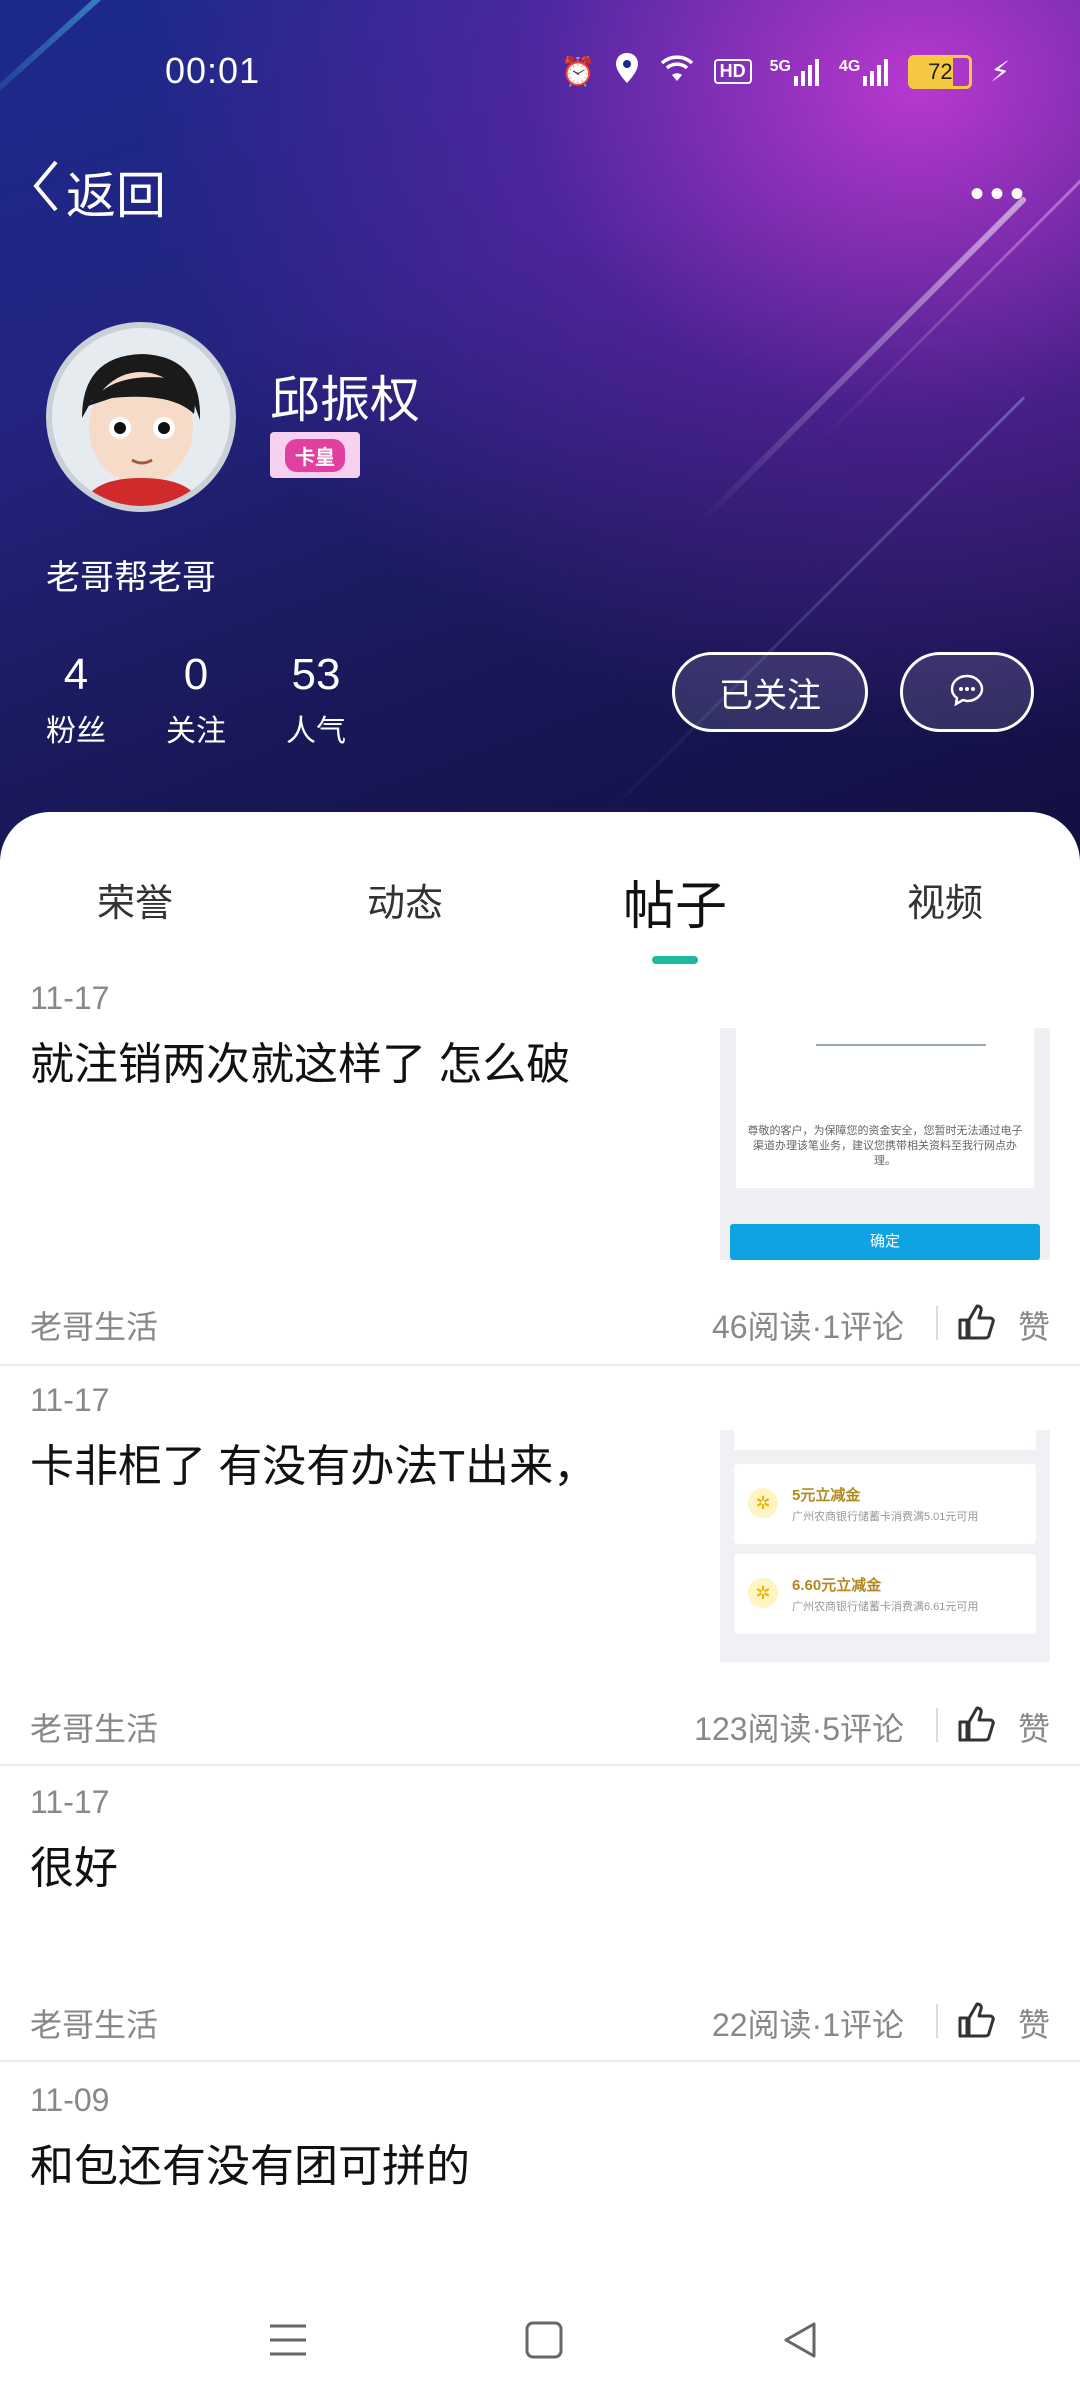 This screenshot has height=2400, width=1080. Describe the element at coordinates (675, 960) in the screenshot. I see `active-tab-indicator` at that location.